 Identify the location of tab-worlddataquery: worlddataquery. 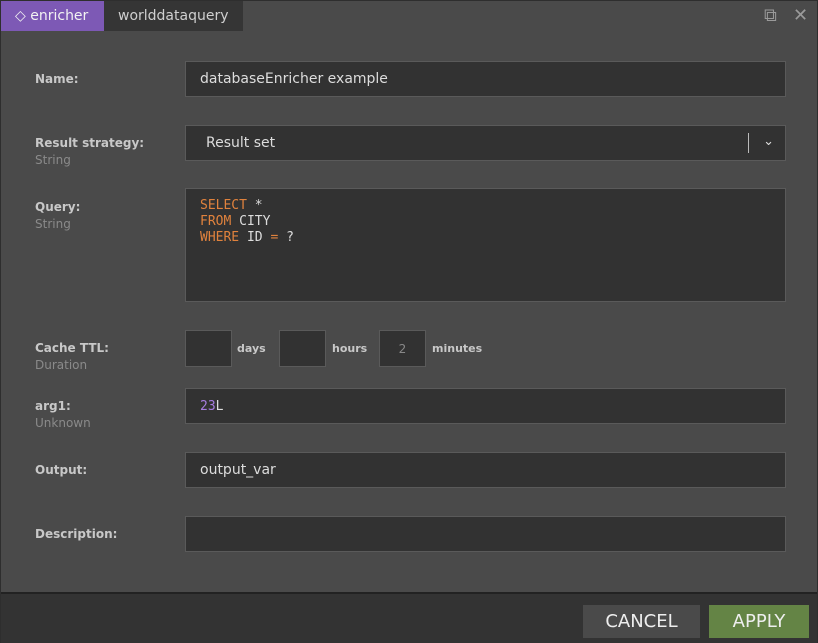
(173, 16).